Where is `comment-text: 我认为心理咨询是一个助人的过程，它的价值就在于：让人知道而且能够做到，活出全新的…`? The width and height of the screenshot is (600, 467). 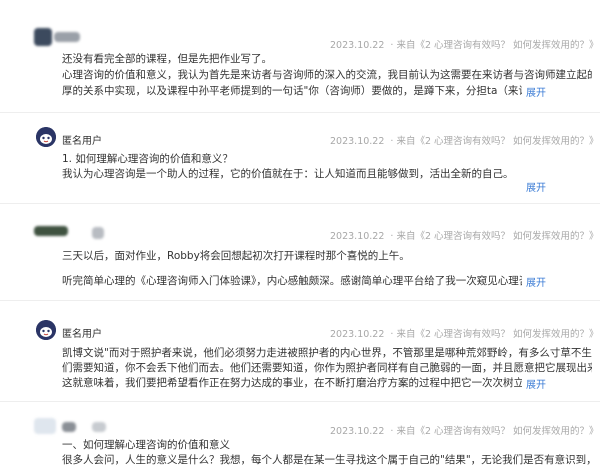 comment-text: 我认为心理咨询是一个助人的过程，它的价值就在于：让人知道而且能够做到，活出全新的… is located at coordinates (288, 174).